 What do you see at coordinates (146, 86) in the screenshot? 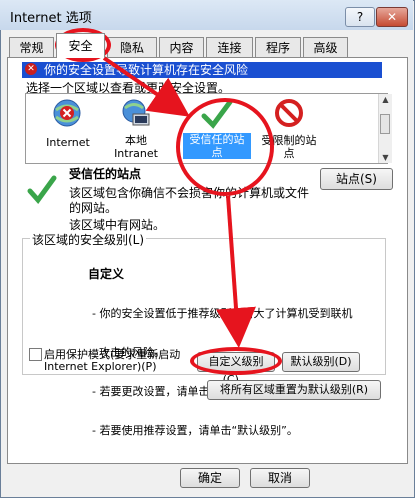
I see `arrow-tab-to-zone` at bounding box center [146, 86].